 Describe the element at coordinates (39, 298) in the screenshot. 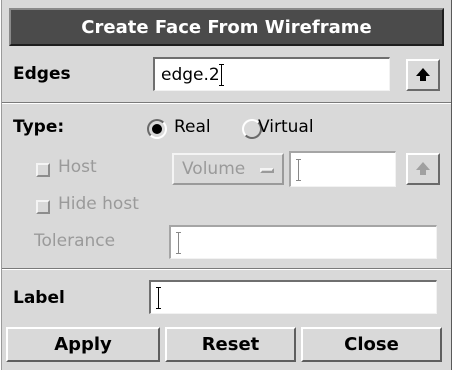

I see `label-label: Label` at that location.